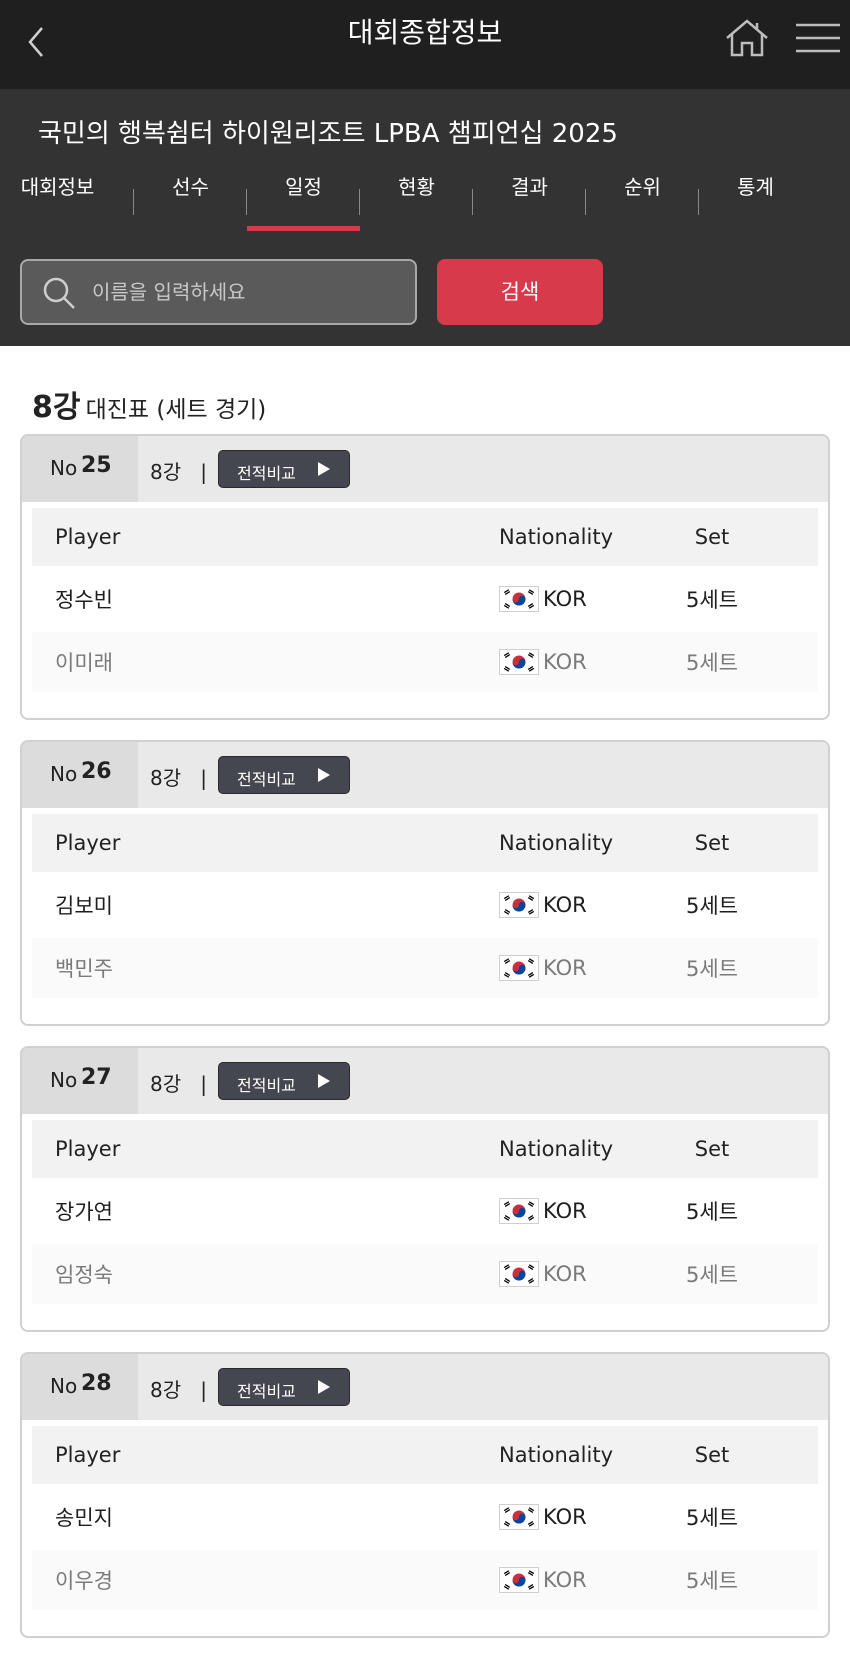 This screenshot has height=1677, width=850. I want to click on match-number: No 28, so click(80, 1387).